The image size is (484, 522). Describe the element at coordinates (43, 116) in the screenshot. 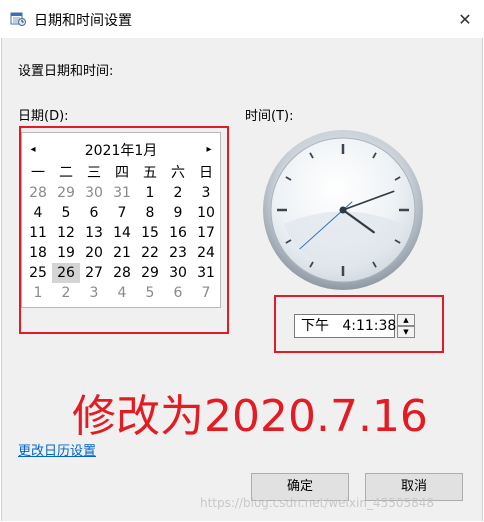

I see `date-label: 日期(D):` at that location.